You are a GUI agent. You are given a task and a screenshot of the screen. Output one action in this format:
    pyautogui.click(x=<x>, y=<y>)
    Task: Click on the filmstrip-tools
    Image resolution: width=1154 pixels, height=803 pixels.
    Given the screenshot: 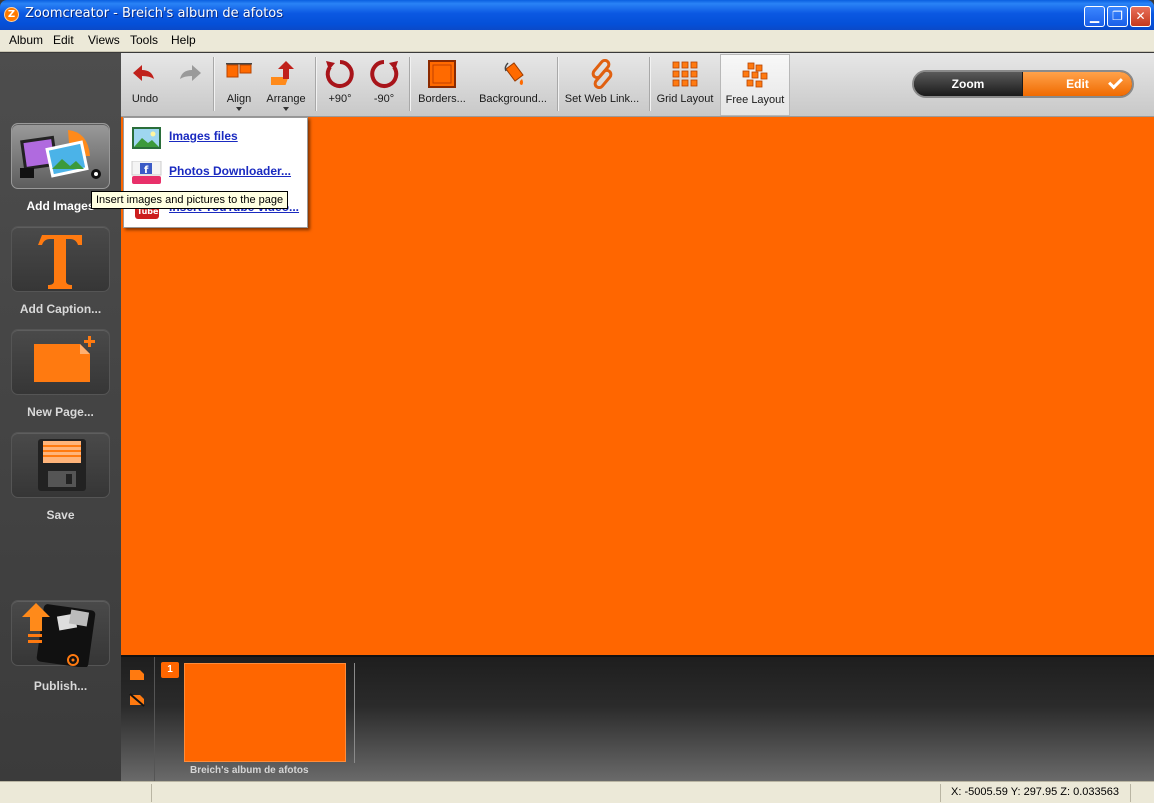 What is the action you would take?
    pyautogui.click(x=138, y=720)
    